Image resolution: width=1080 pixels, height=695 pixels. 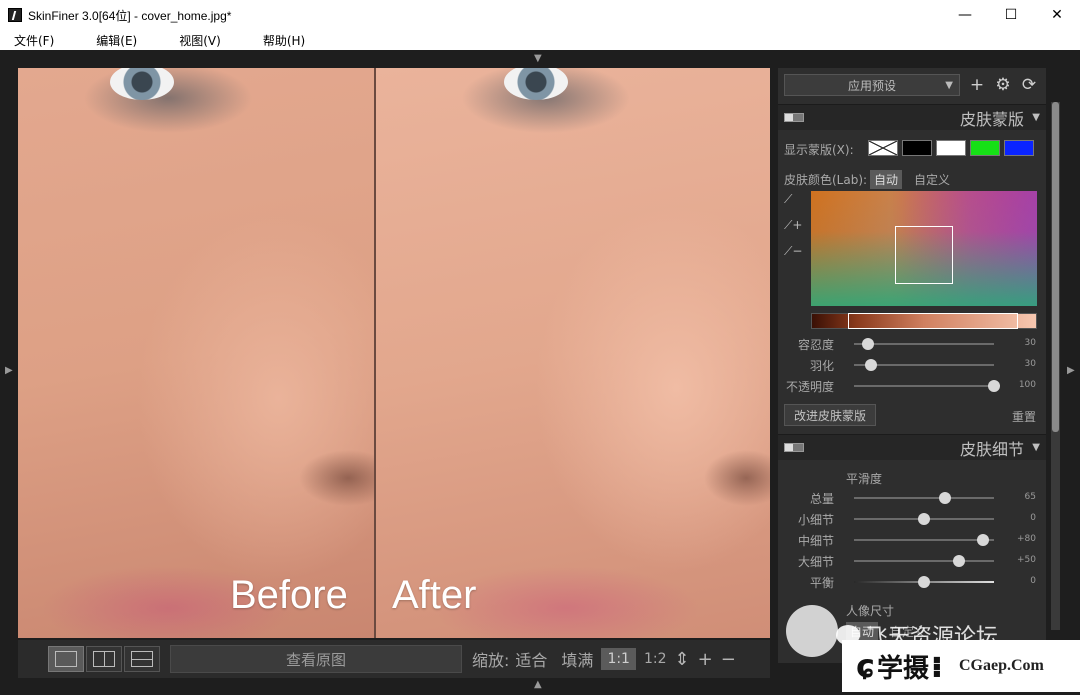 I want to click on split-vertical-button, so click(x=104, y=659).